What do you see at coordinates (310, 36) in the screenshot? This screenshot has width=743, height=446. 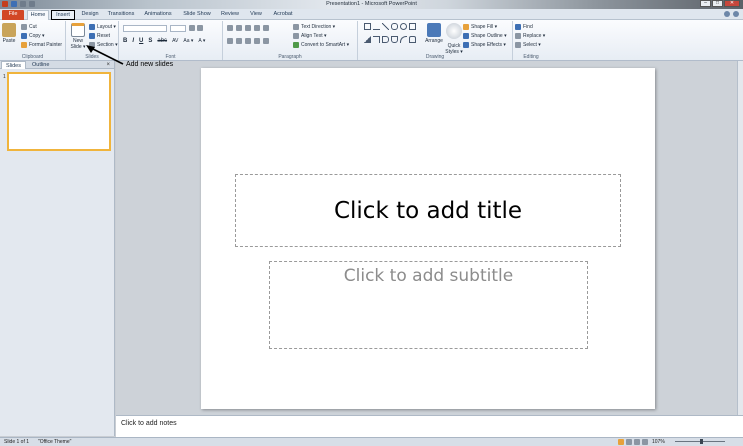 I see `align-text-button: Align Text ▾` at bounding box center [310, 36].